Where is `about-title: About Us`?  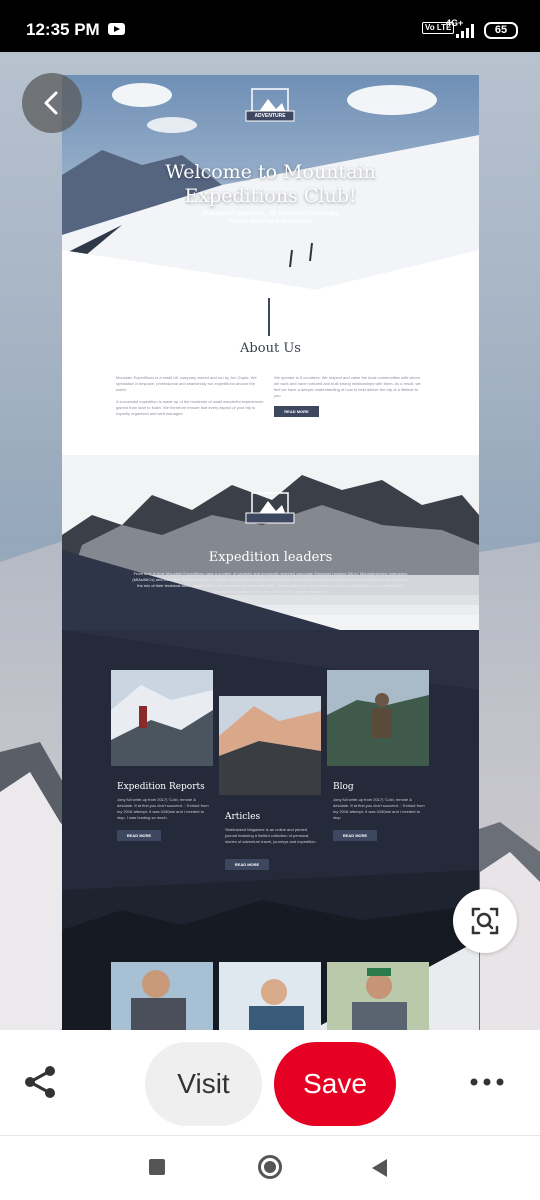 about-title: About Us is located at coordinates (270, 348).